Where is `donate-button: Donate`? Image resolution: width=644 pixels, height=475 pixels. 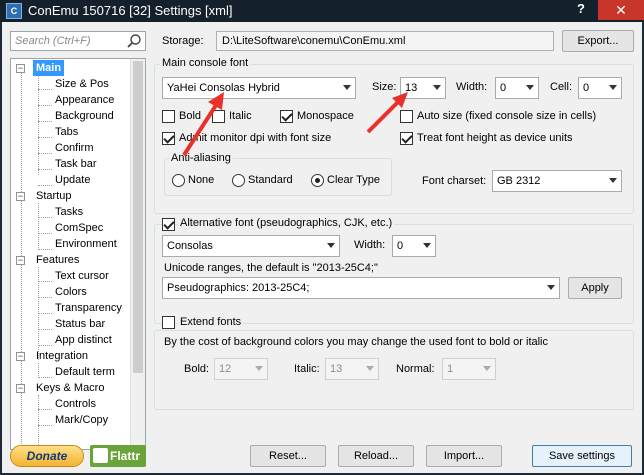
donate-button: Donate is located at coordinates (47, 456).